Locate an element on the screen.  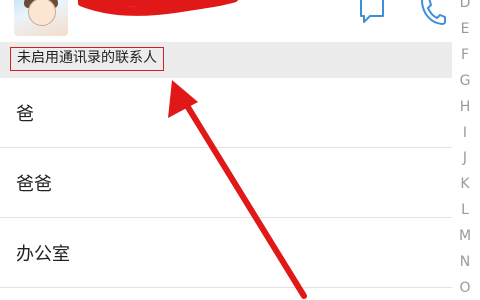
redacted-name-scribble is located at coordinates (158, 8).